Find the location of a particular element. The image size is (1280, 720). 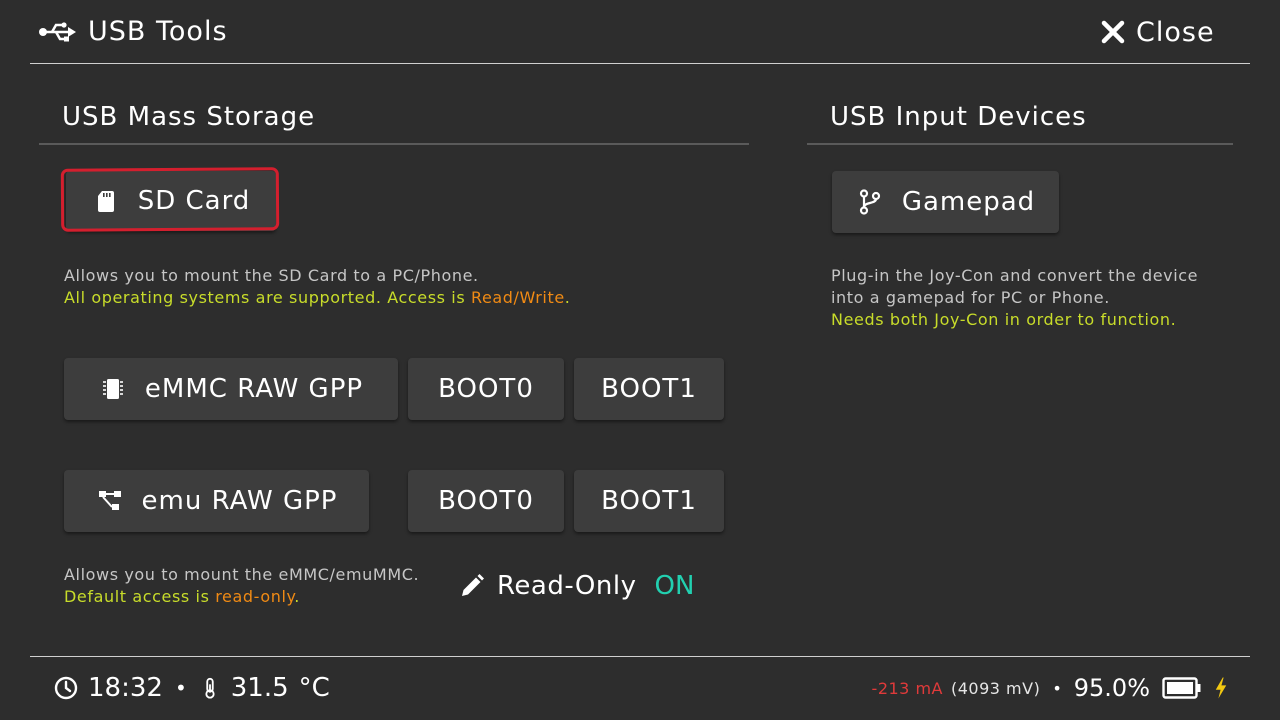

input-devices-title: USB Input Devices is located at coordinates (958, 117).